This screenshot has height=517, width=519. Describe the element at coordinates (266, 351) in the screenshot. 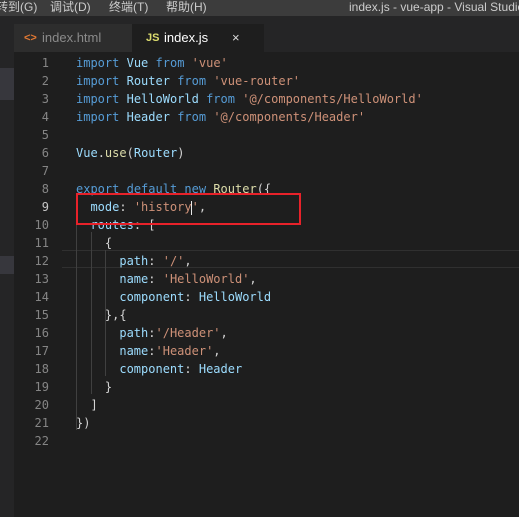

I see `code-line: 17 name:'Header',` at that location.